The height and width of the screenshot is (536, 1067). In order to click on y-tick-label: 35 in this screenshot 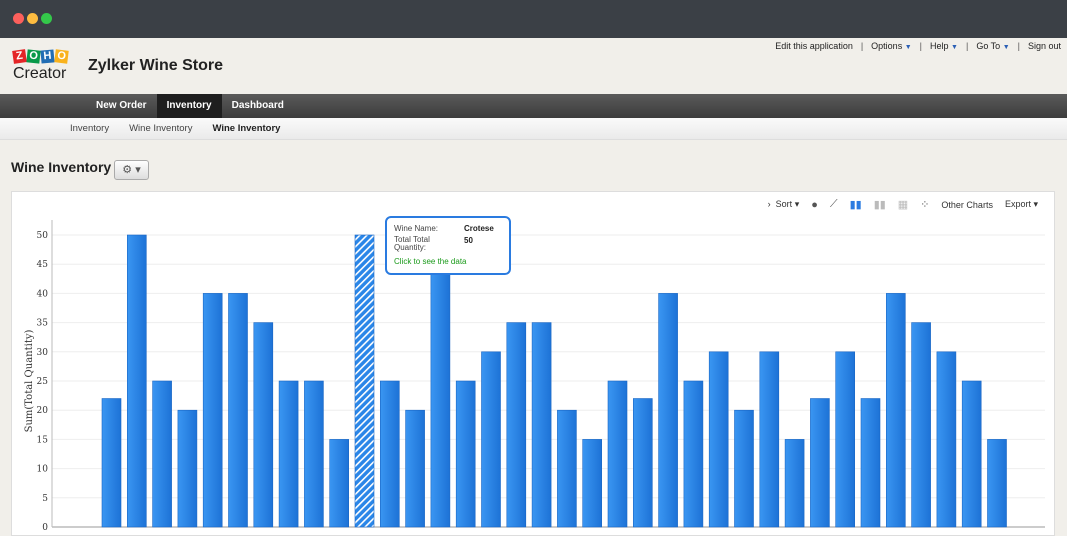, I will do `click(43, 324)`.